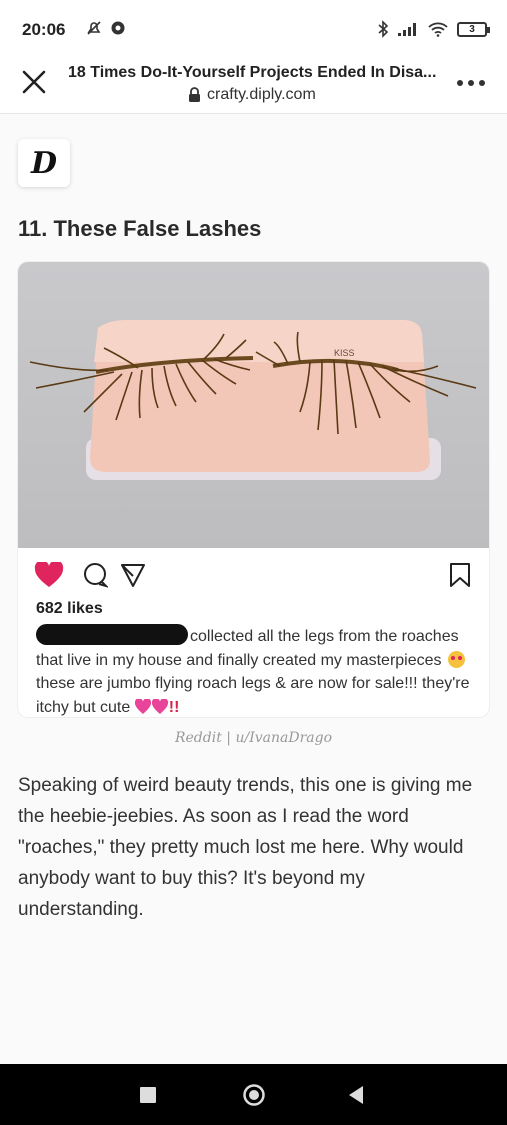  I want to click on post-actions, so click(254, 575).